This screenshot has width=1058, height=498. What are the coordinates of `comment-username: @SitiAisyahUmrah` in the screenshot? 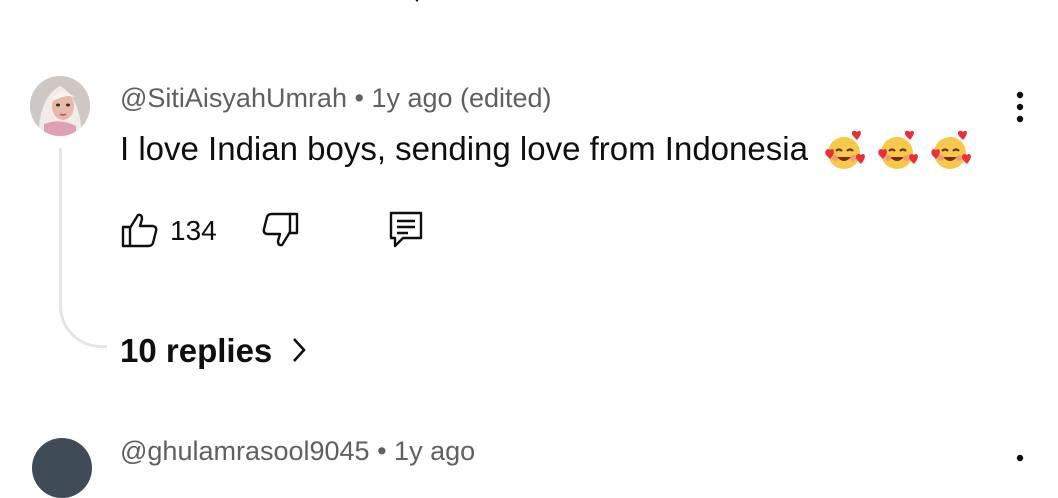 It's located at (233, 98).